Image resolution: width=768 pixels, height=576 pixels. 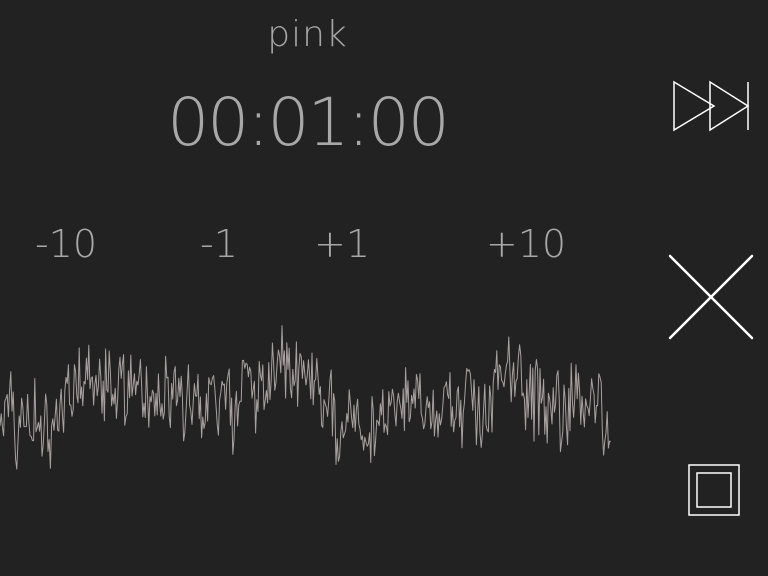 I want to click on stop-button, so click(x=714, y=490).